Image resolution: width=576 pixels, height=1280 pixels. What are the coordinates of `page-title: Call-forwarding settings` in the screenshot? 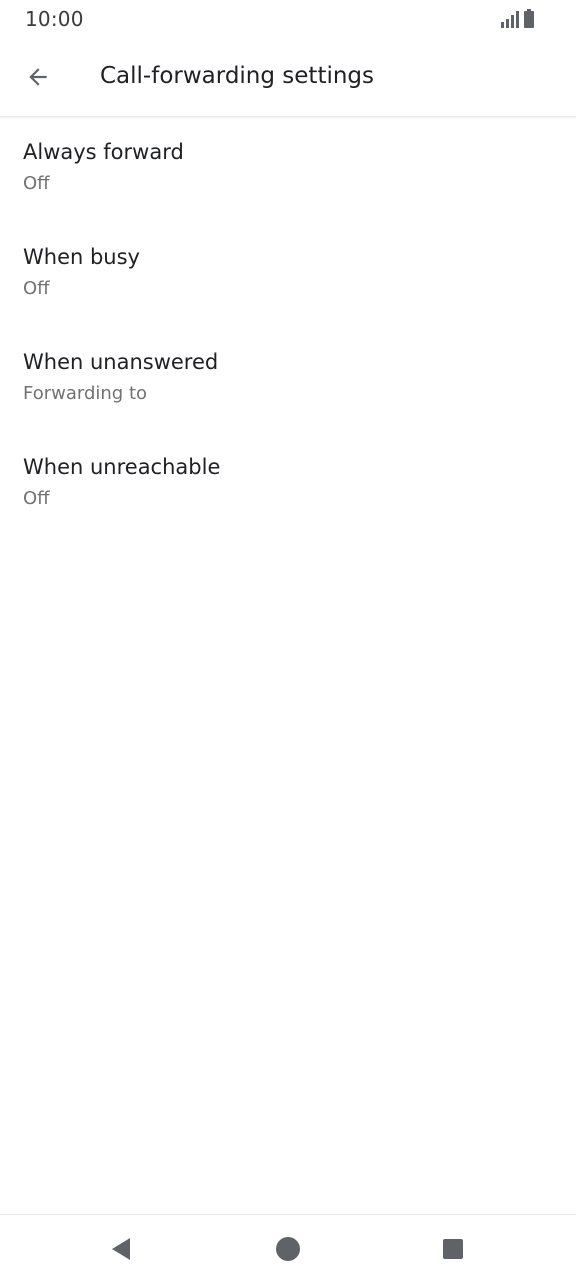 It's located at (237, 76).